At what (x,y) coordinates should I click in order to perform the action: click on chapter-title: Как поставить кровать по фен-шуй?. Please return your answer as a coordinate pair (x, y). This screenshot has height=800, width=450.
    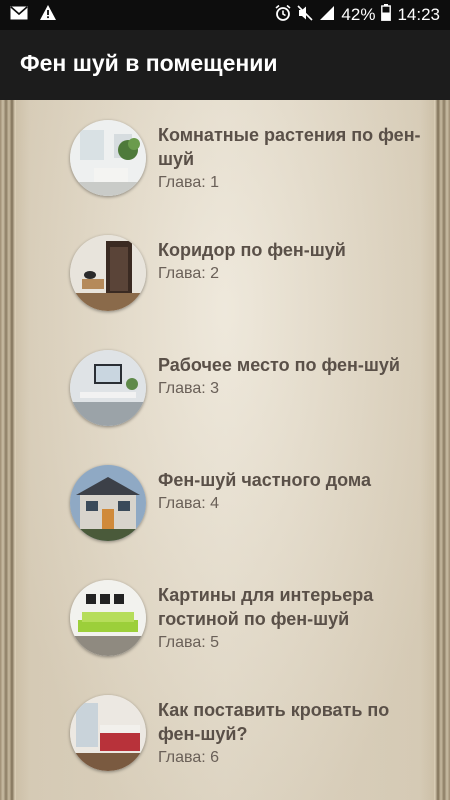
    Looking at the image, I should click on (274, 722).